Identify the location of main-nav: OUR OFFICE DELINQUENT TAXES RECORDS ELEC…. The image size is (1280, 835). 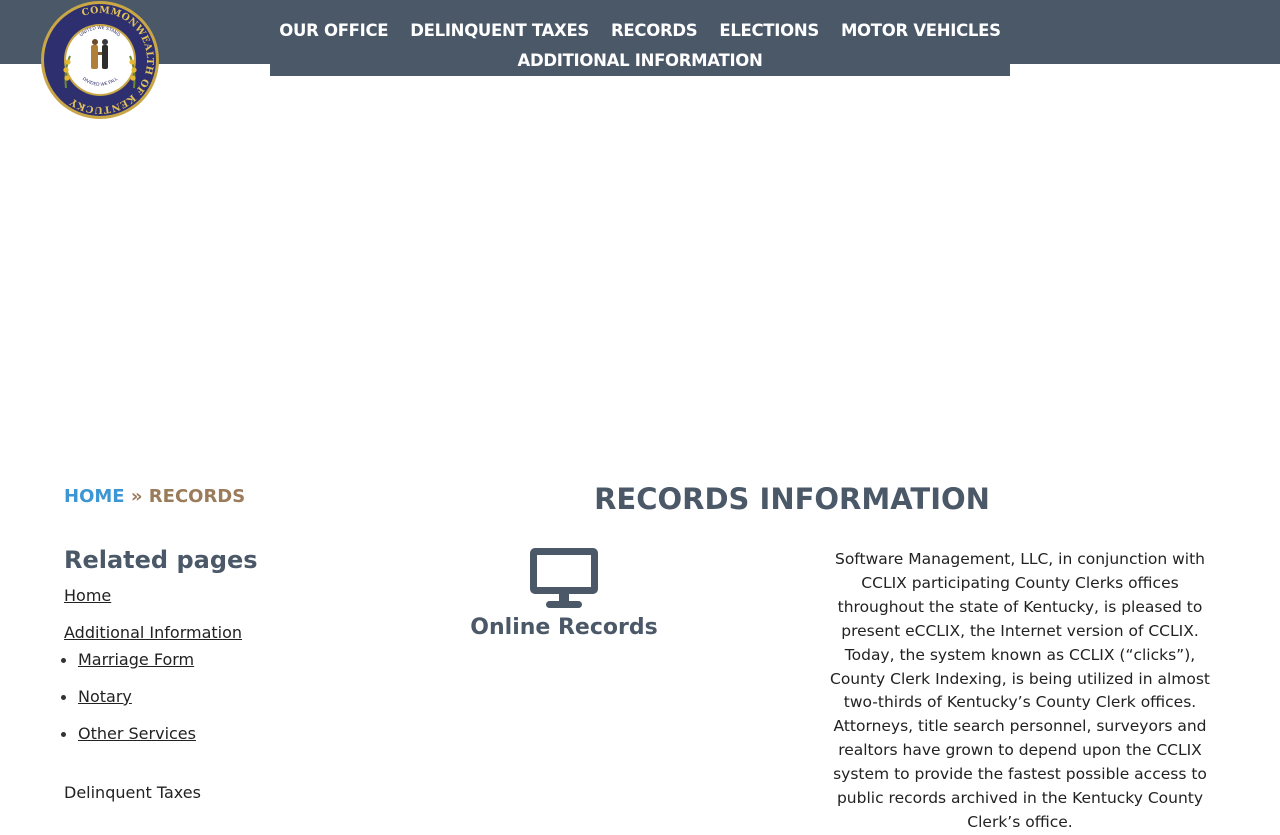
(640, 38).